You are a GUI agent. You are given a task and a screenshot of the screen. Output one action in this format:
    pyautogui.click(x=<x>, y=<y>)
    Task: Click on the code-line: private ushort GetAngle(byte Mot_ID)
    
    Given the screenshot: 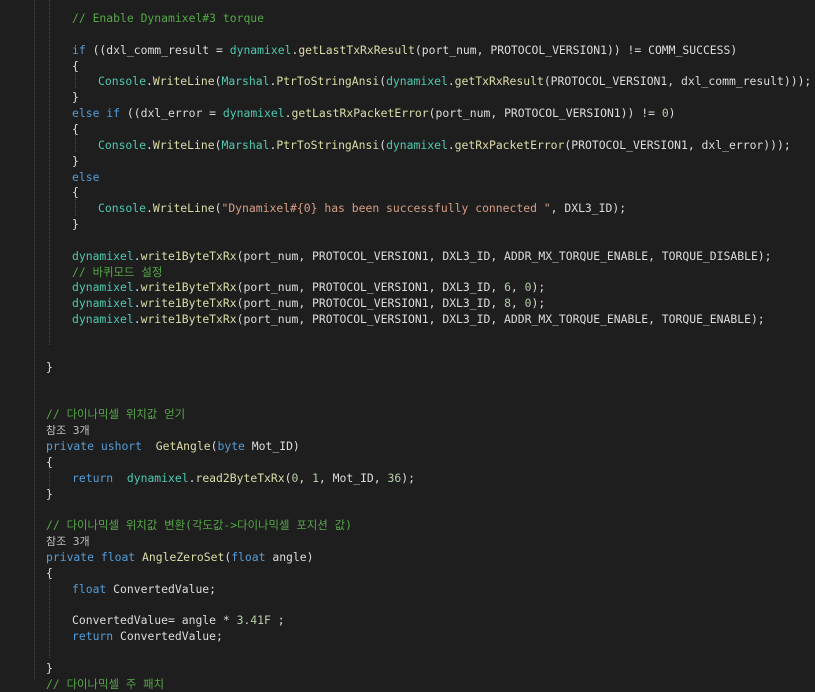 What is the action you would take?
    pyautogui.click(x=173, y=446)
    